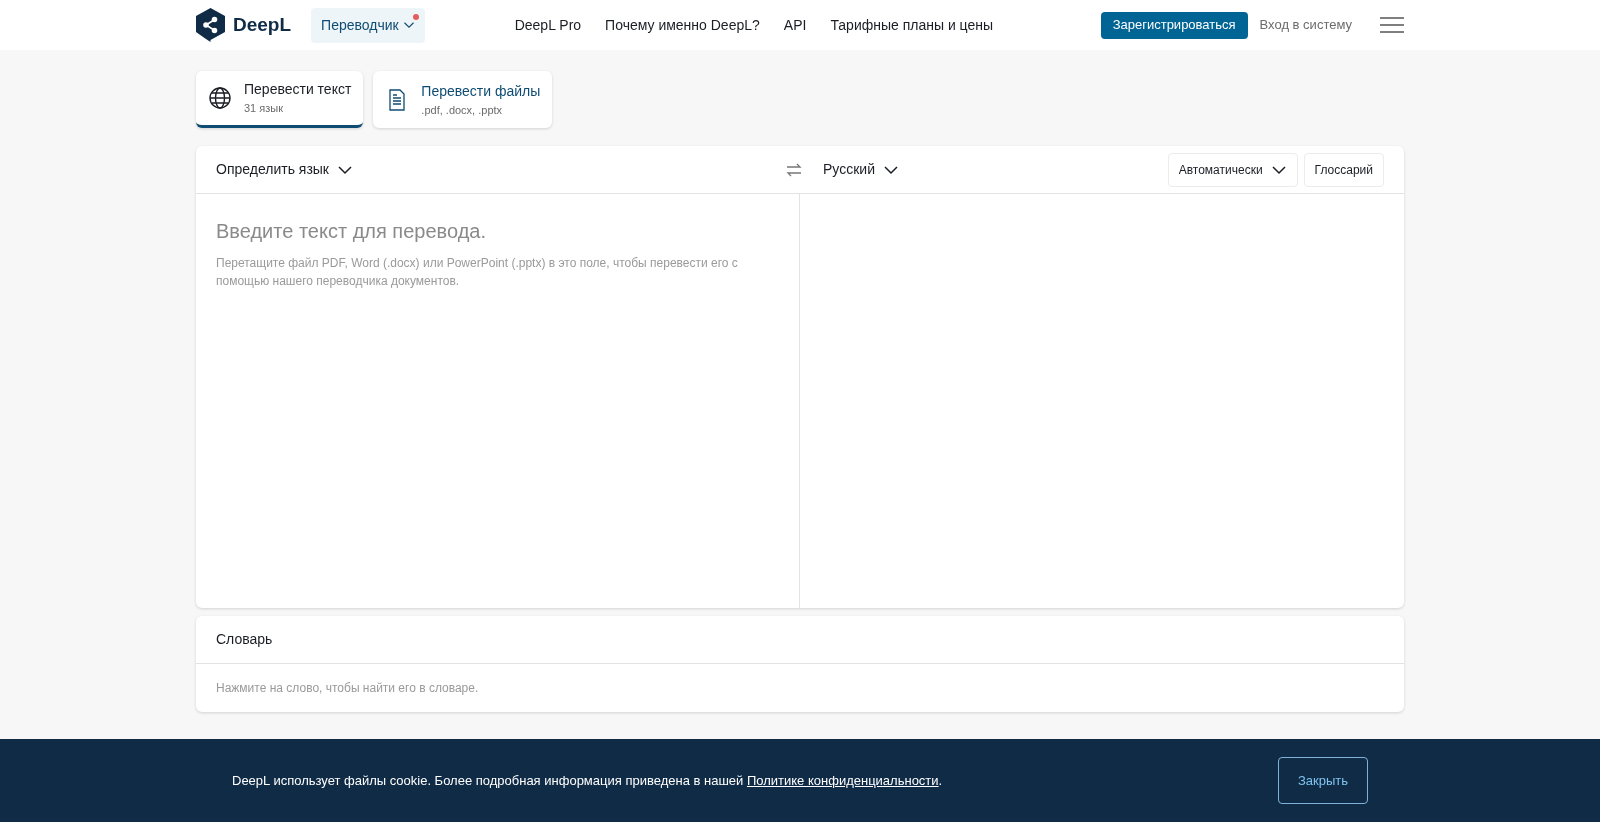 The height and width of the screenshot is (822, 1600). Describe the element at coordinates (220, 98) in the screenshot. I see `globe-icon` at that location.